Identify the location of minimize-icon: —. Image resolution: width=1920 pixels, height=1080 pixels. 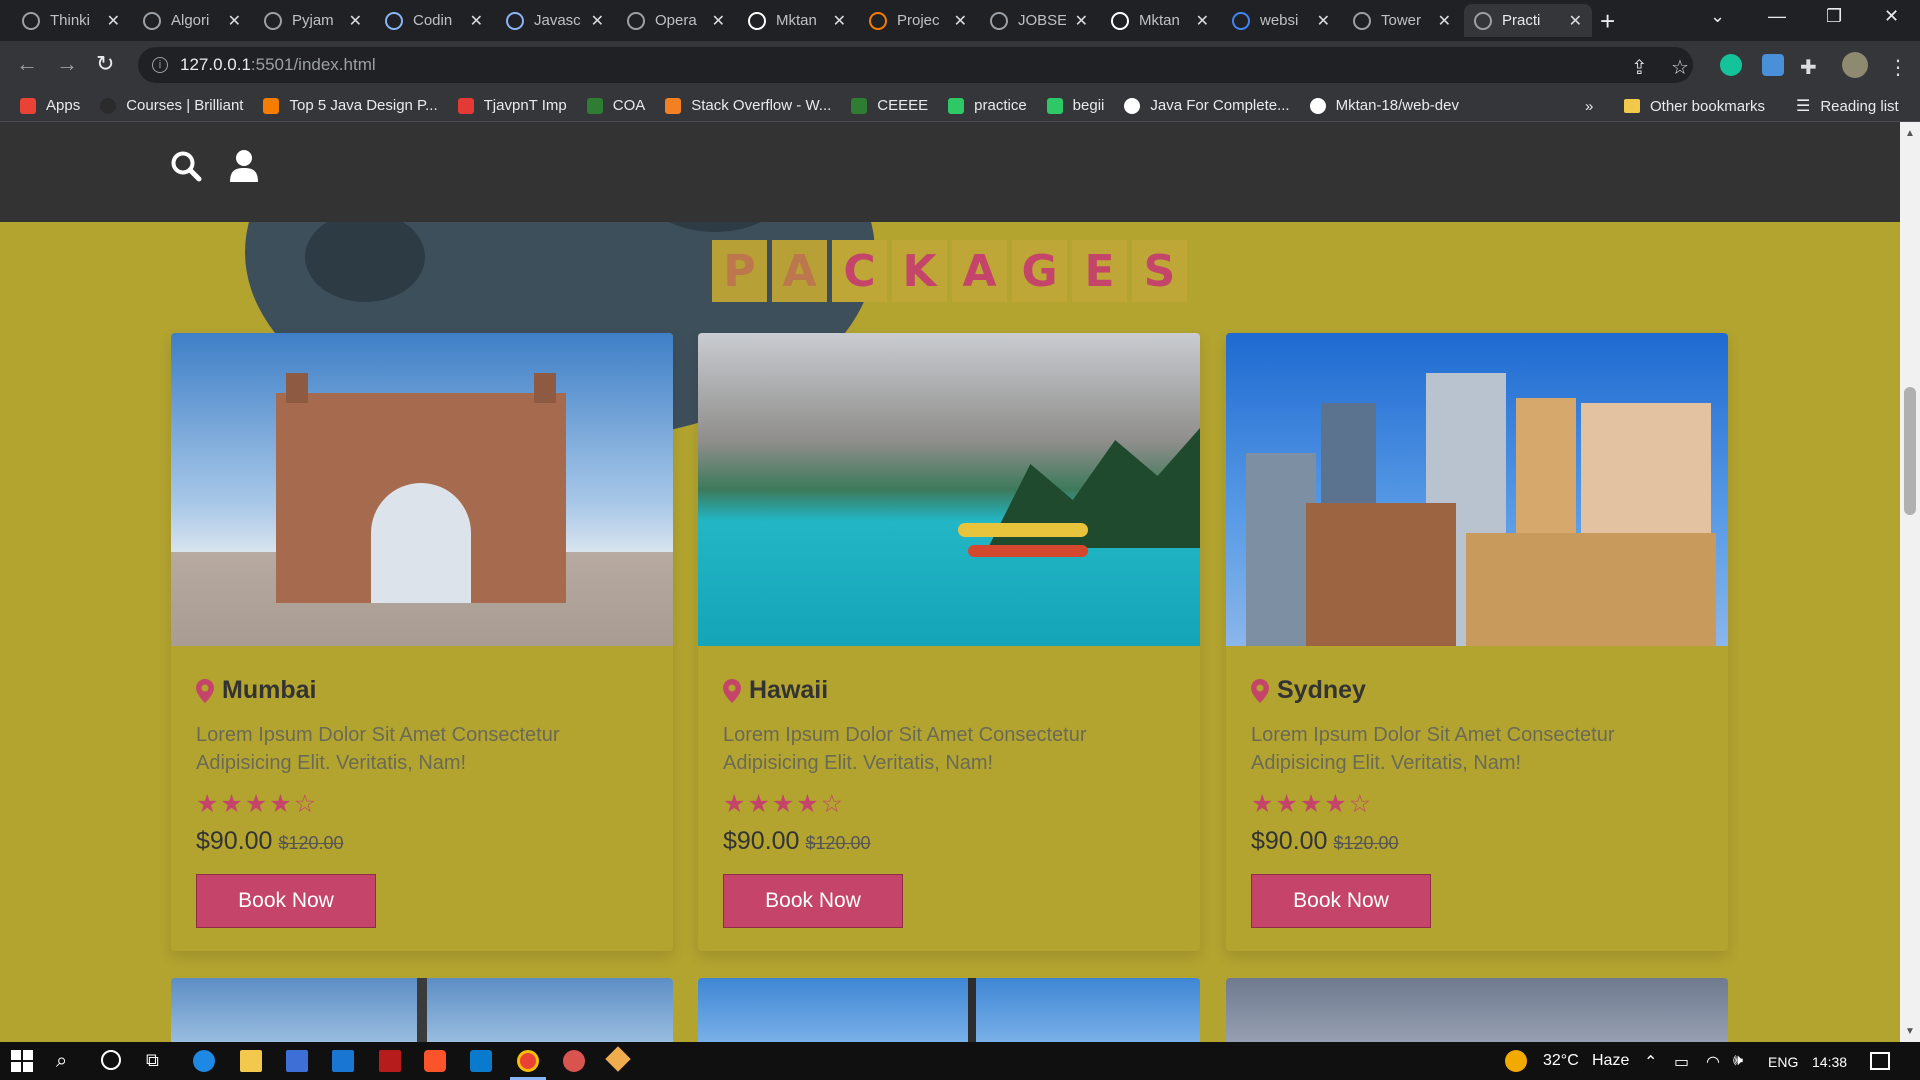
(1777, 16).